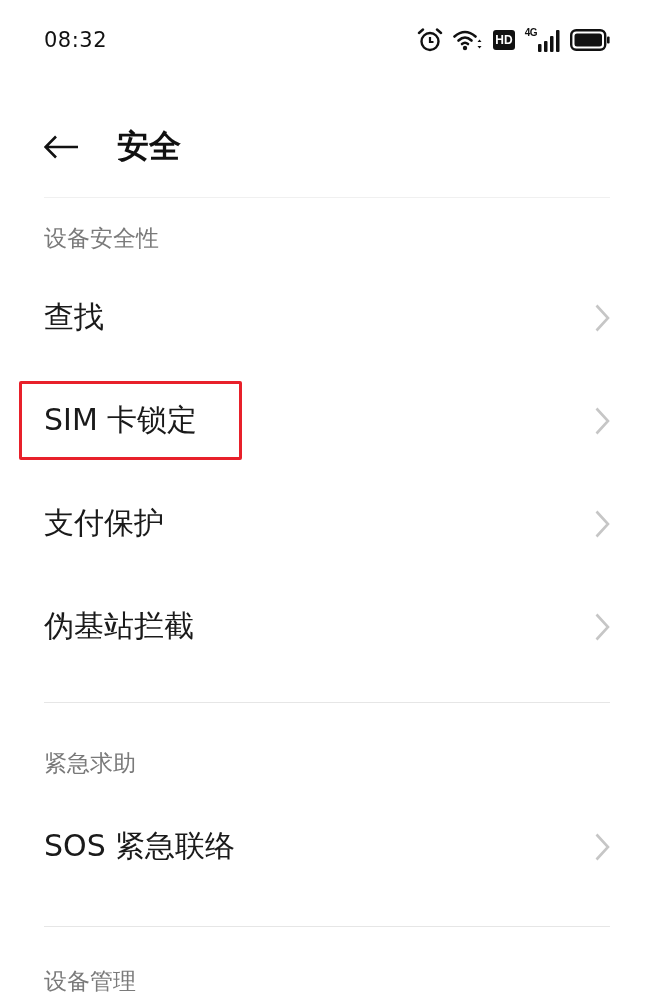 The height and width of the screenshot is (1002, 660). What do you see at coordinates (119, 626) in the screenshot?
I see `settings-item: 伪基站拦截` at bounding box center [119, 626].